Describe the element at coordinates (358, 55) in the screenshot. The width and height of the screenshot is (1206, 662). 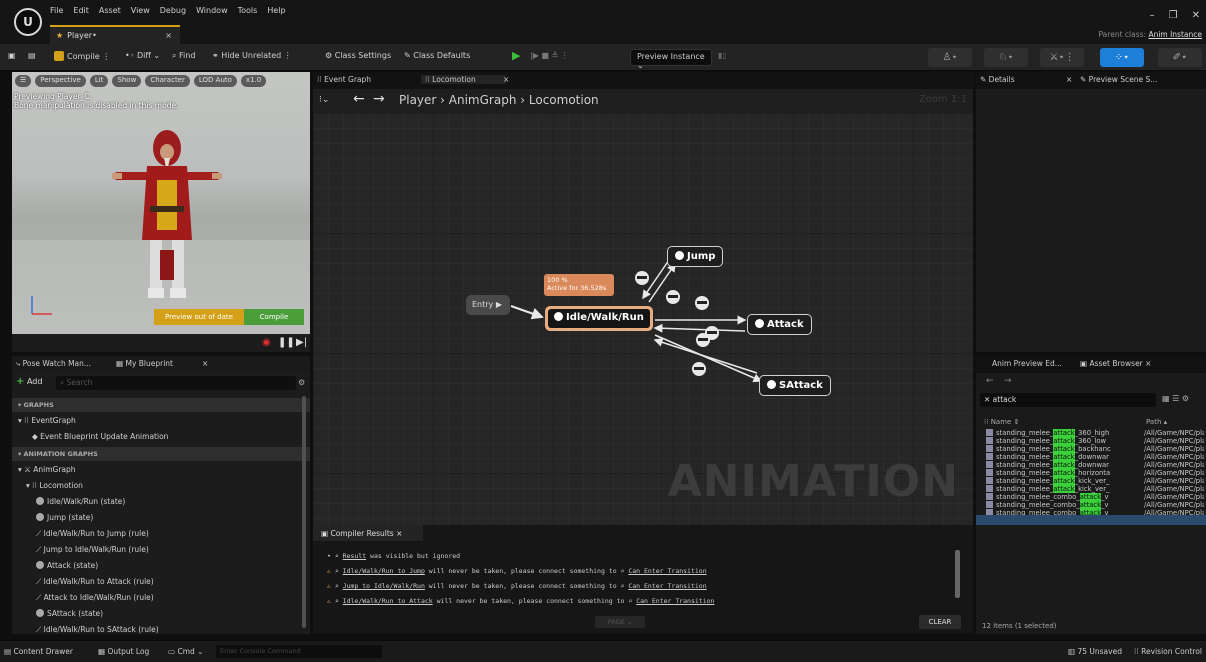
I see `class-settings-button: ⚙ Class Settings` at that location.